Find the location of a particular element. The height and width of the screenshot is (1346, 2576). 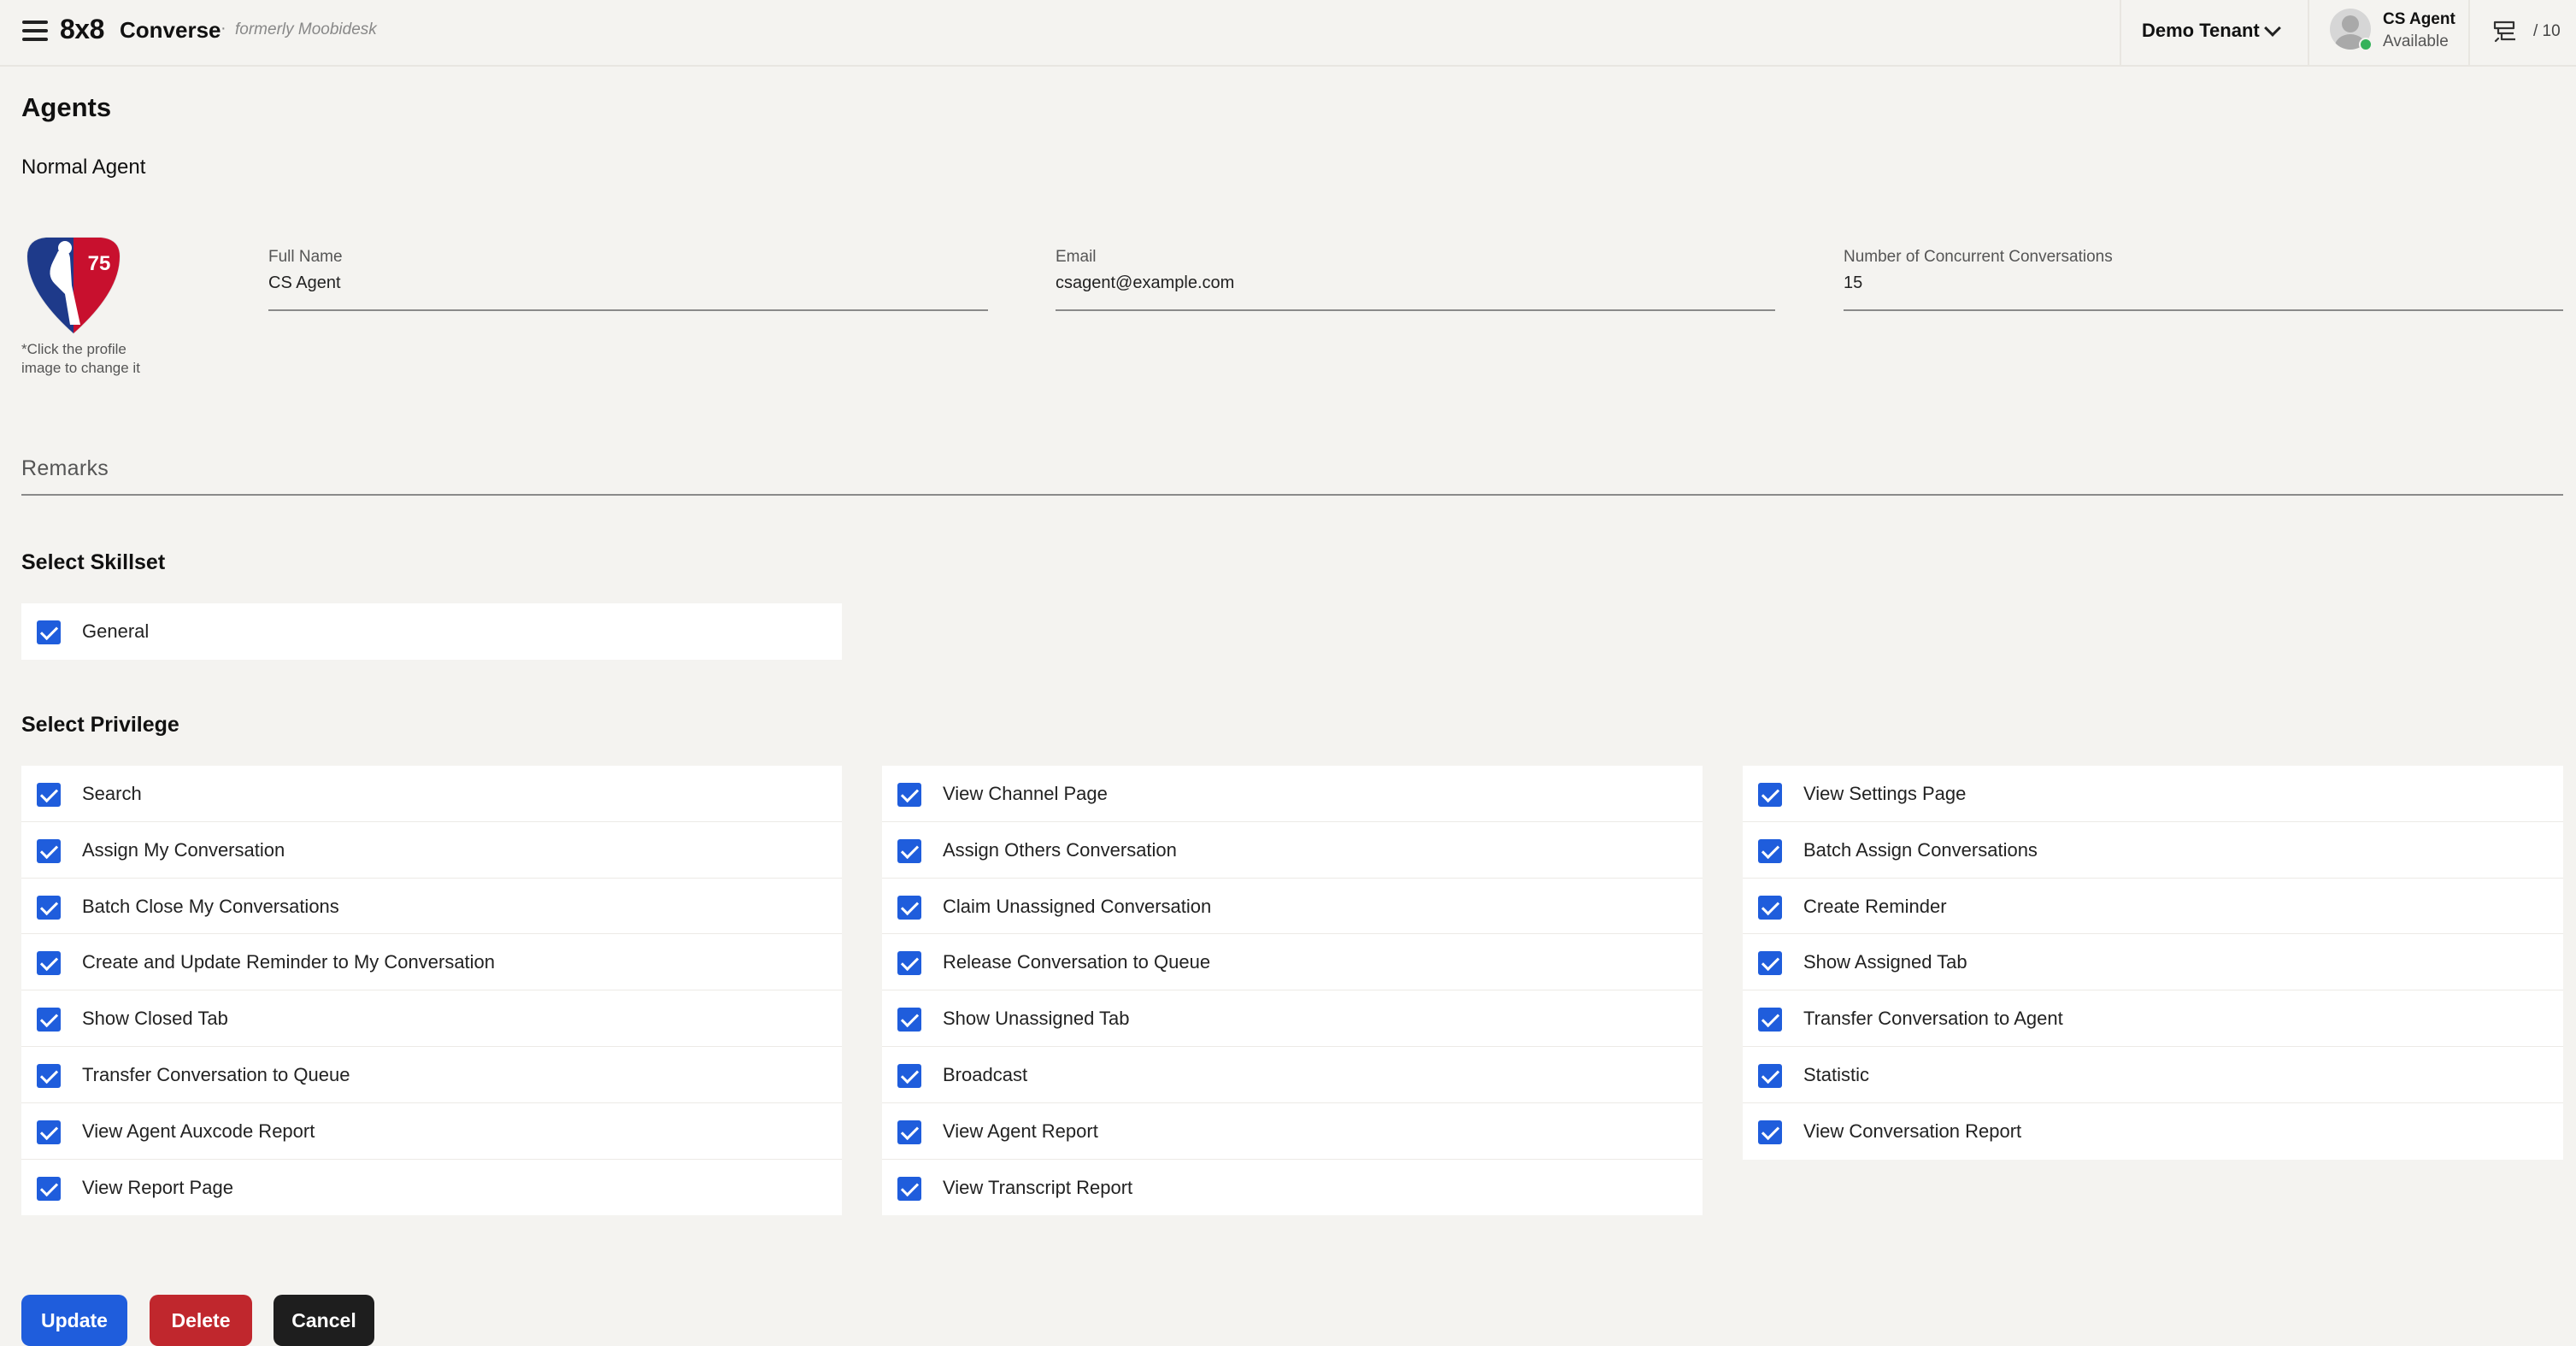

privilege-label: View Agent Auxcode Report is located at coordinates (198, 1131).